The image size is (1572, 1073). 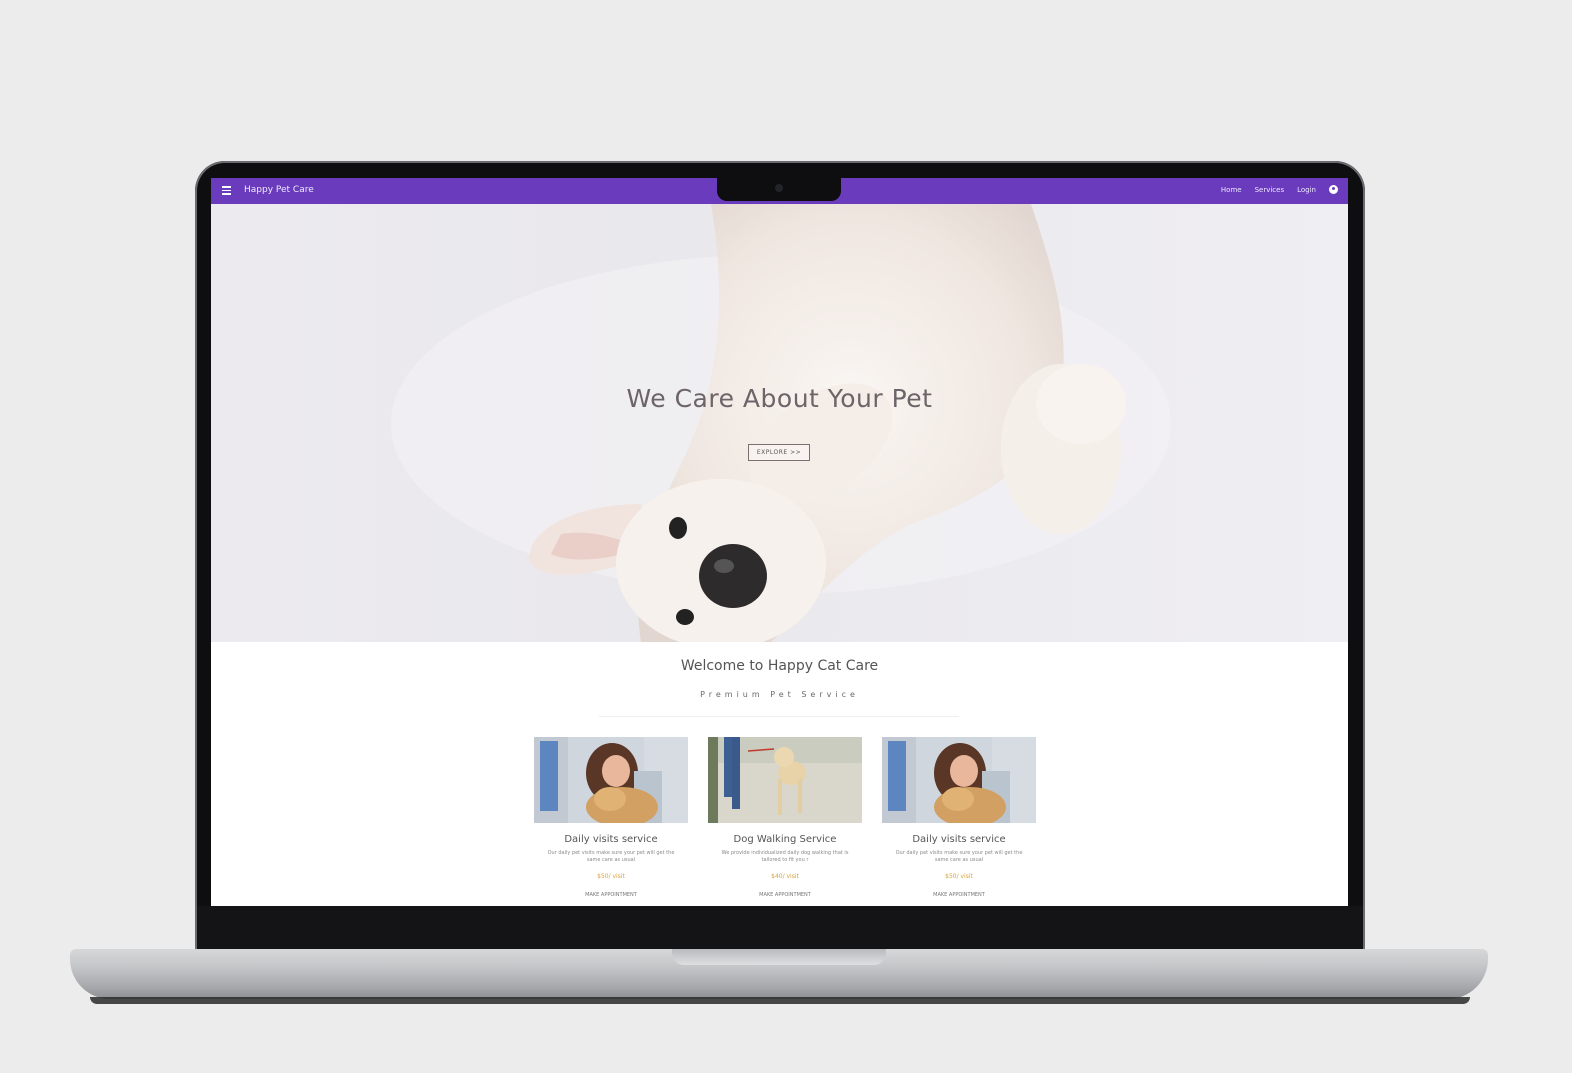 What do you see at coordinates (226, 190) in the screenshot?
I see `hamburger-icon` at bounding box center [226, 190].